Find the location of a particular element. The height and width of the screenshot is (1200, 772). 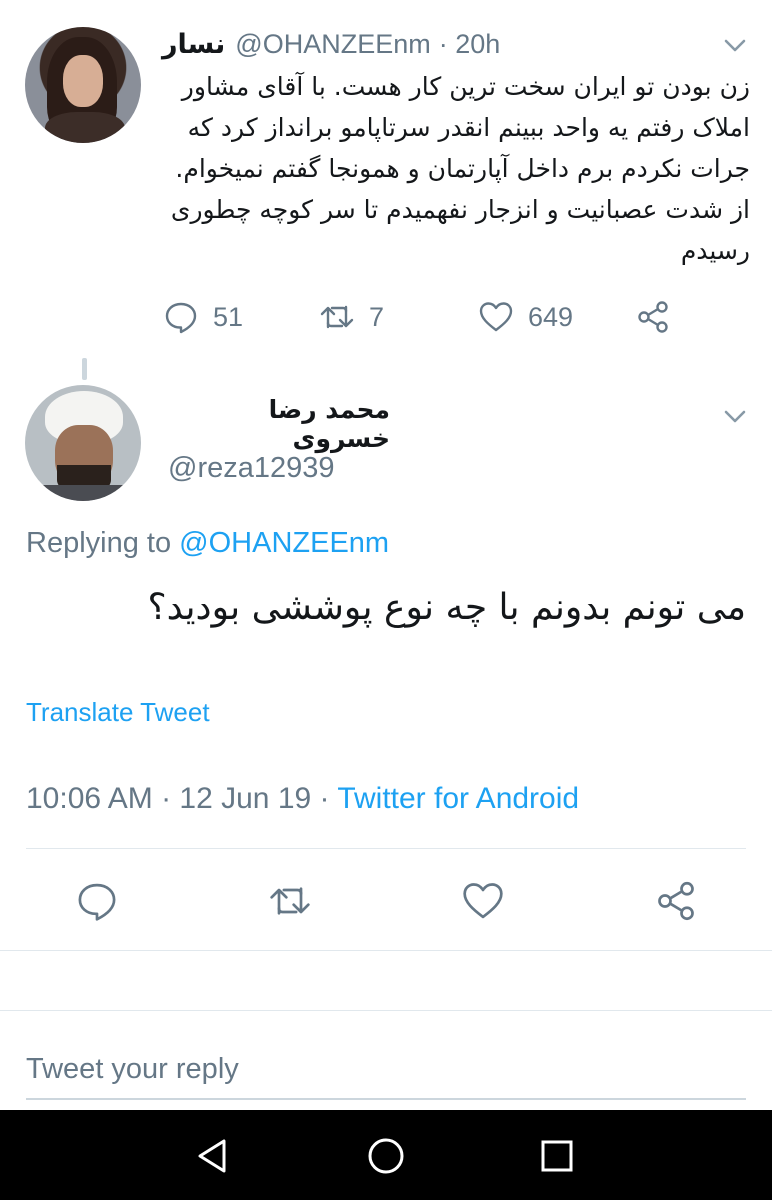

main-reply-button is located at coordinates (97, 901).